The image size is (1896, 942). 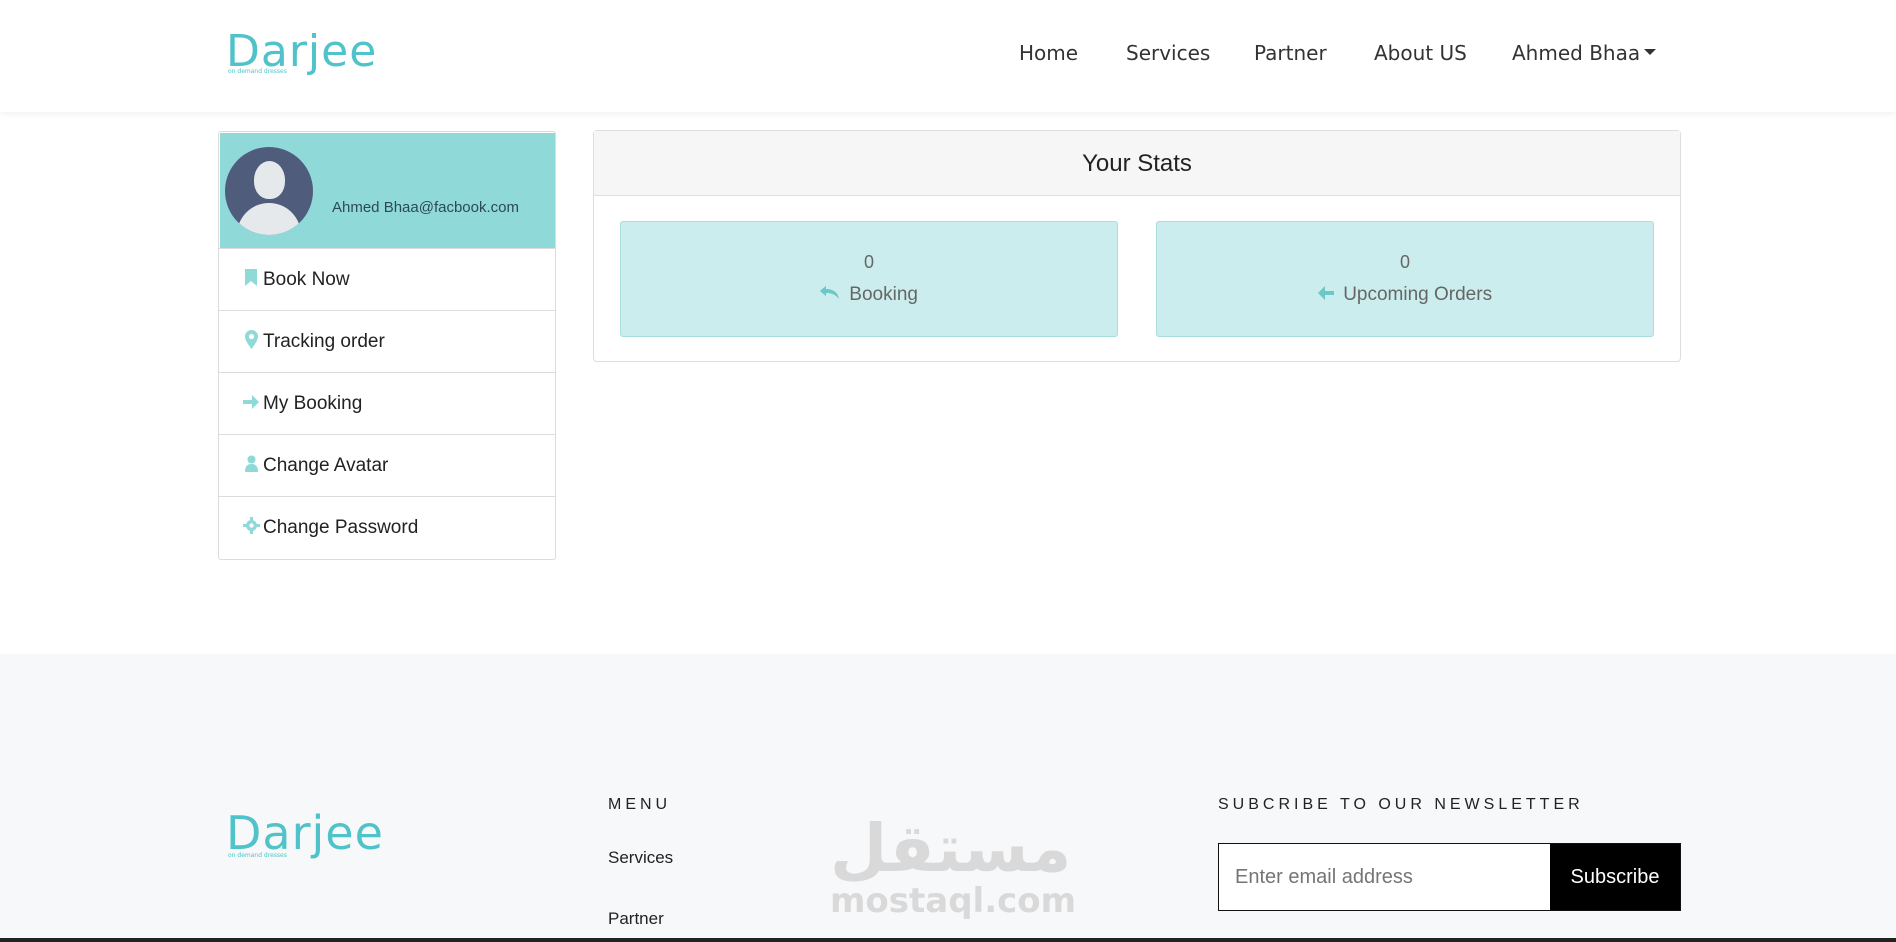 What do you see at coordinates (951, 848) in the screenshot?
I see `watermark-arabic: مستقل` at bounding box center [951, 848].